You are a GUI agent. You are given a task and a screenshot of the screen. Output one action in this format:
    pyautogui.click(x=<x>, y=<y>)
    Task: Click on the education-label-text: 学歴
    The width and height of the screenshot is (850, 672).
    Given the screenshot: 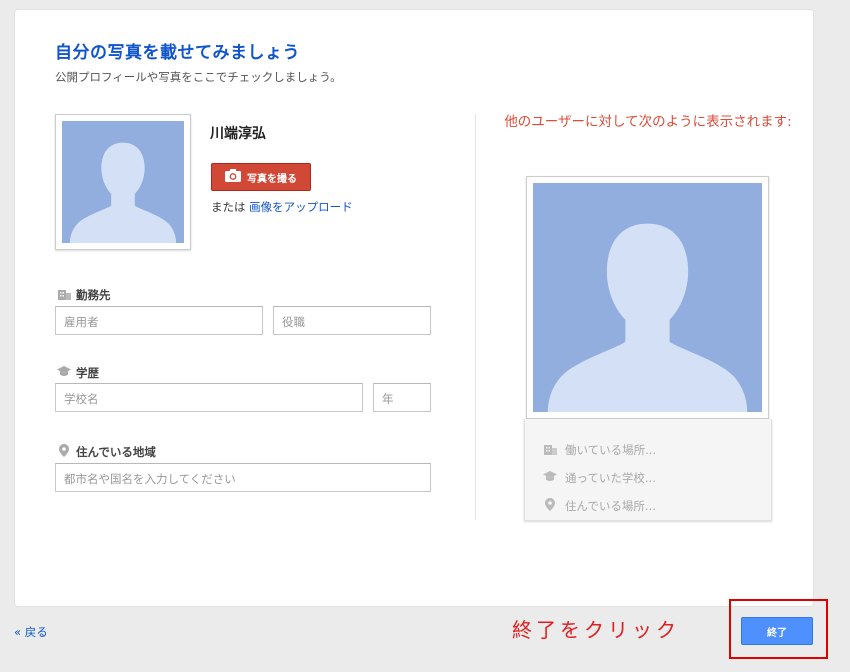 What is the action you would take?
    pyautogui.click(x=87, y=373)
    